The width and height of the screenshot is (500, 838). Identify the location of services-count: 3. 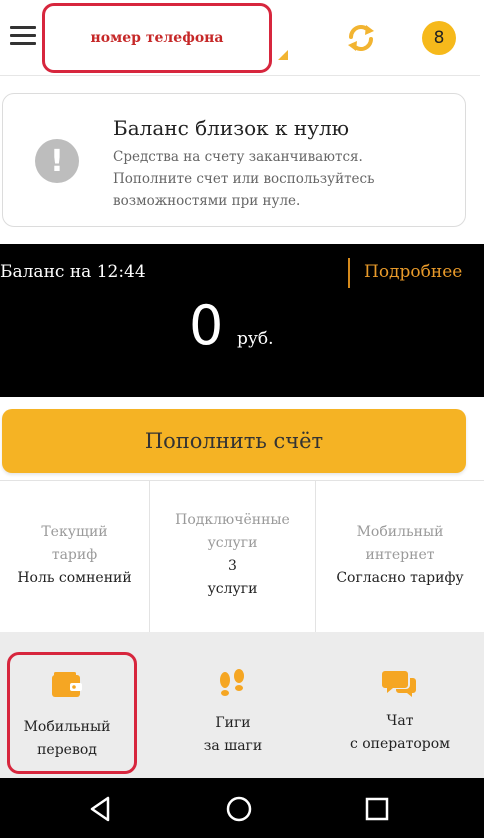
(232, 566).